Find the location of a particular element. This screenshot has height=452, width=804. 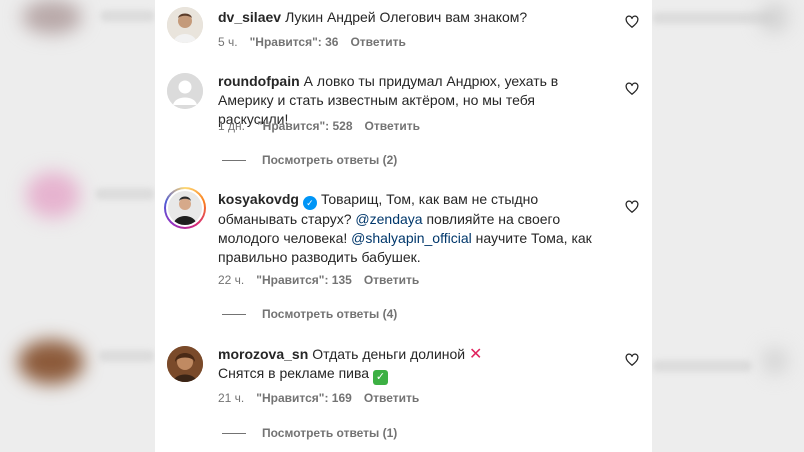

likes-count: "Нравится": 135 is located at coordinates (304, 280).